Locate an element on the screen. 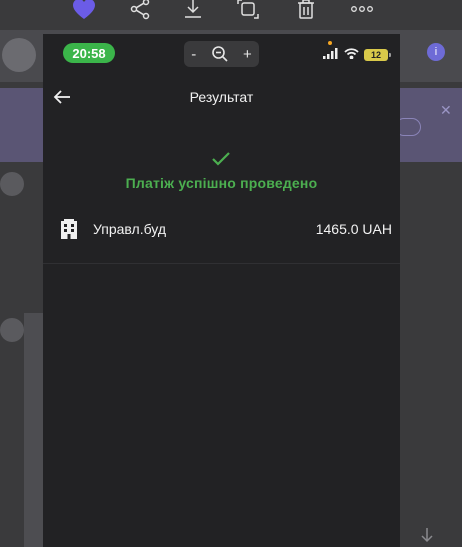 The width and height of the screenshot is (462, 547). zoom-control: - + is located at coordinates (221, 54).